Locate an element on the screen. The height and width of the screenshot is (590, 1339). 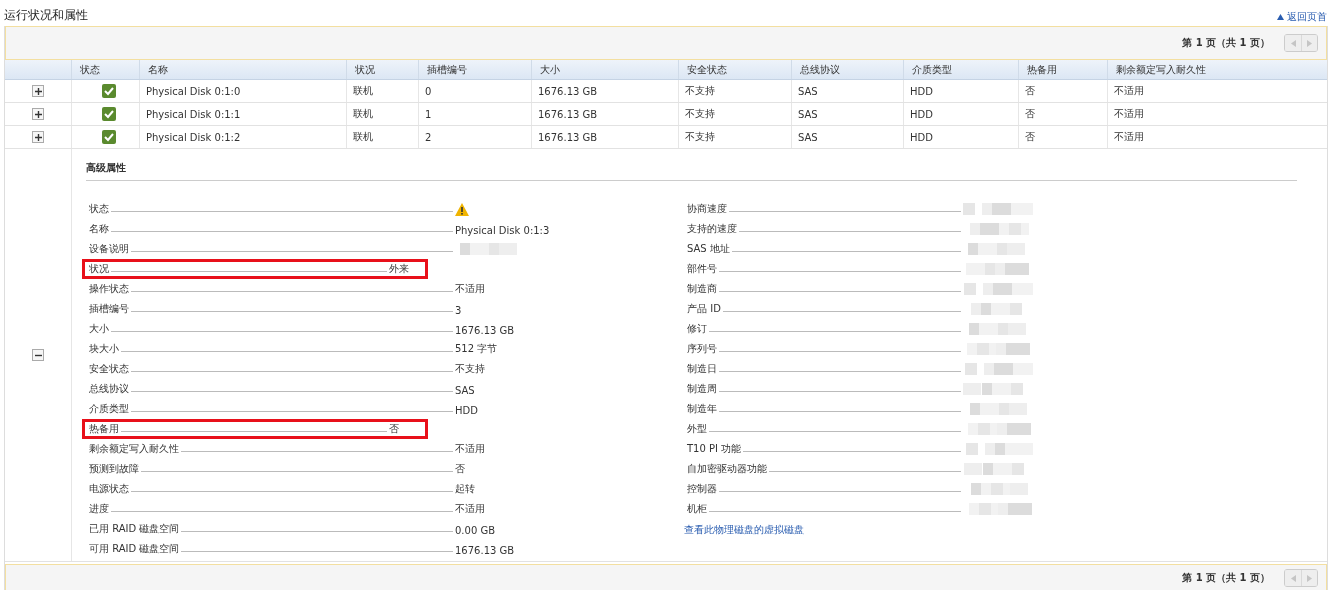
property-label: 可用 RAID 磁盘空间 is located at coordinates (134, 549).